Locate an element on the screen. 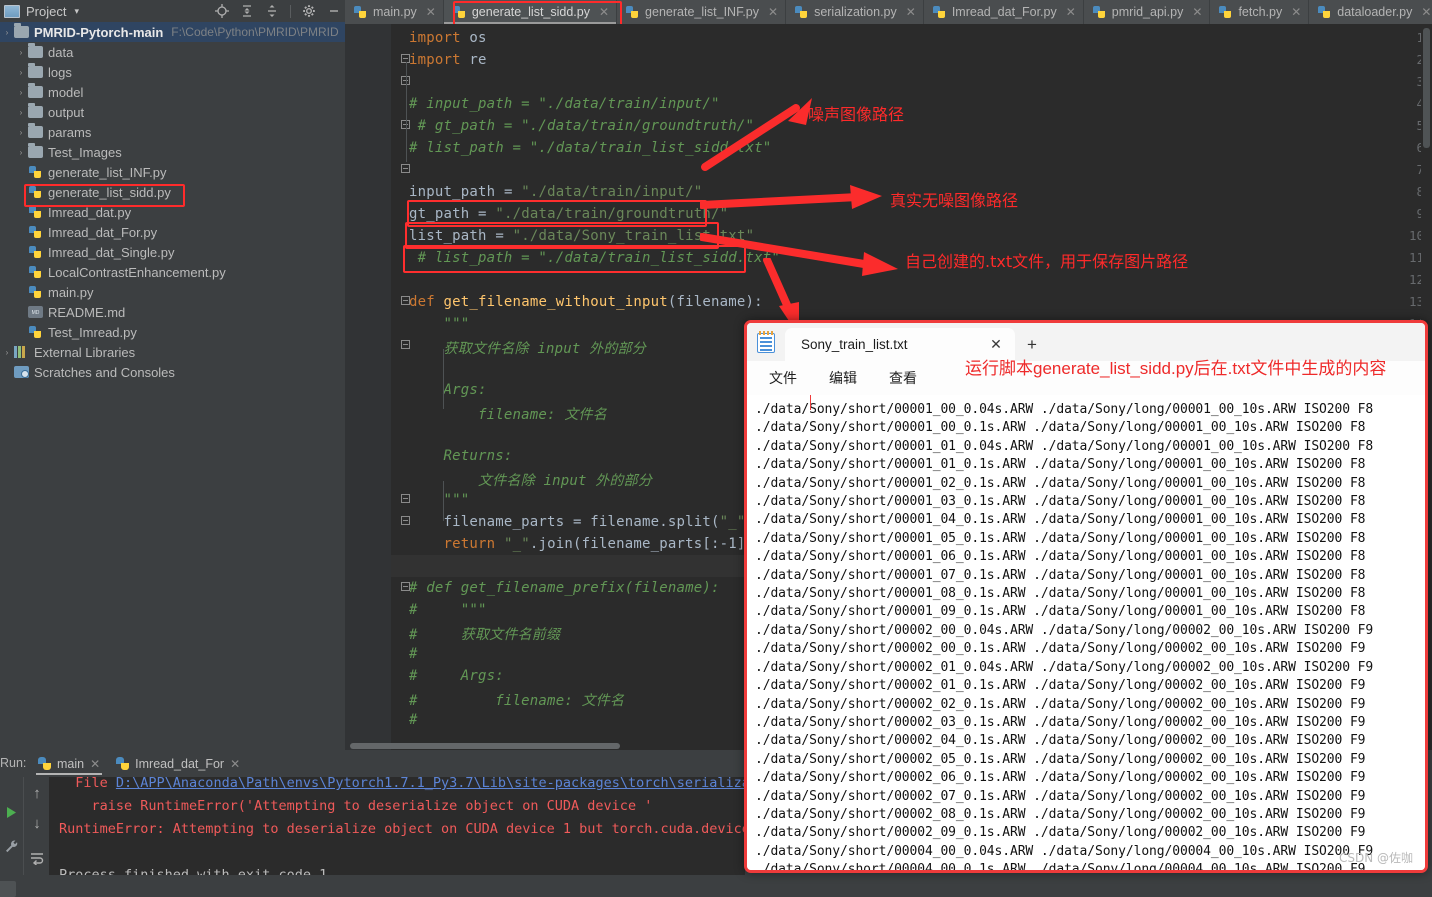  up-arrow-icon: ↑ is located at coordinates (37, 793).